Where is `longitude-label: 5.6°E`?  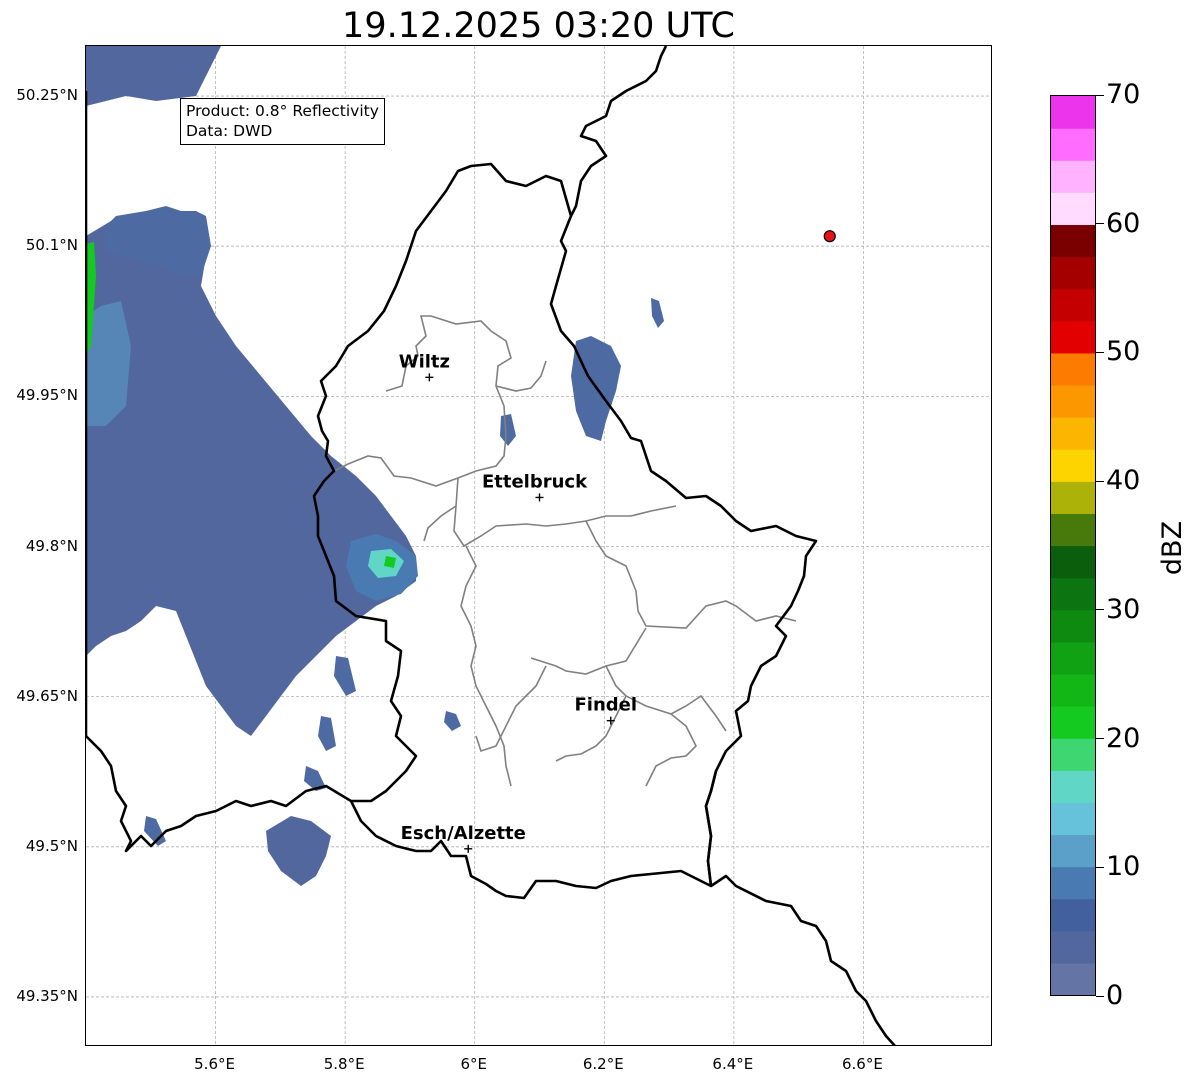
longitude-label: 5.6°E is located at coordinates (214, 1064).